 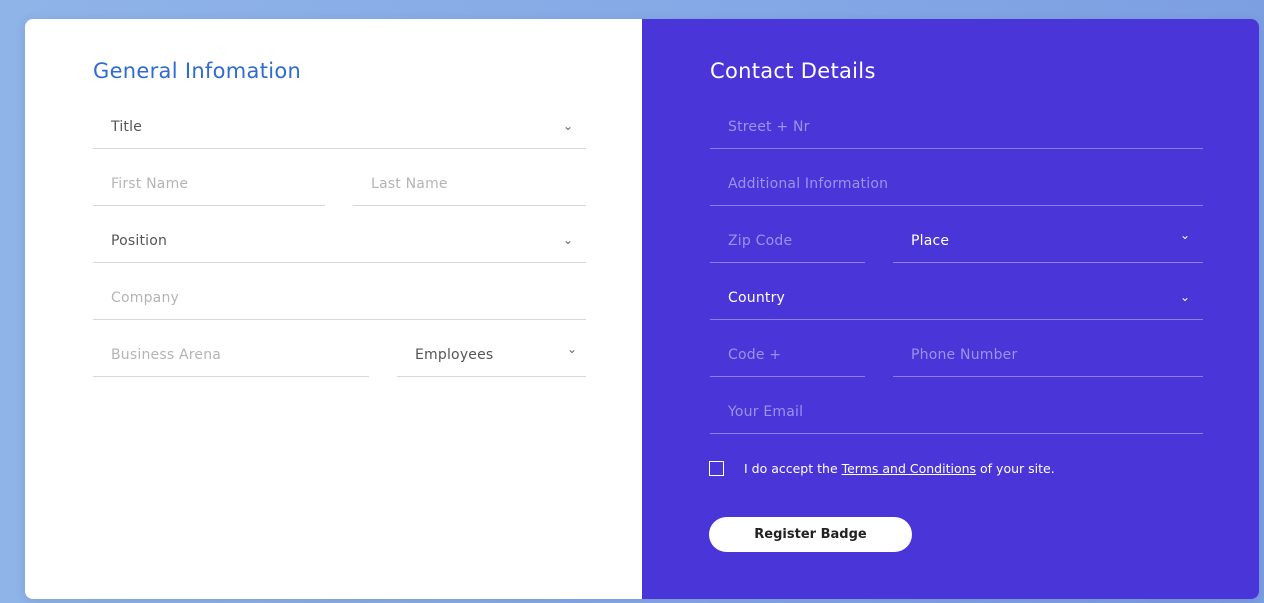 I want to click on additional-information-input: Additional Information, so click(x=956, y=188).